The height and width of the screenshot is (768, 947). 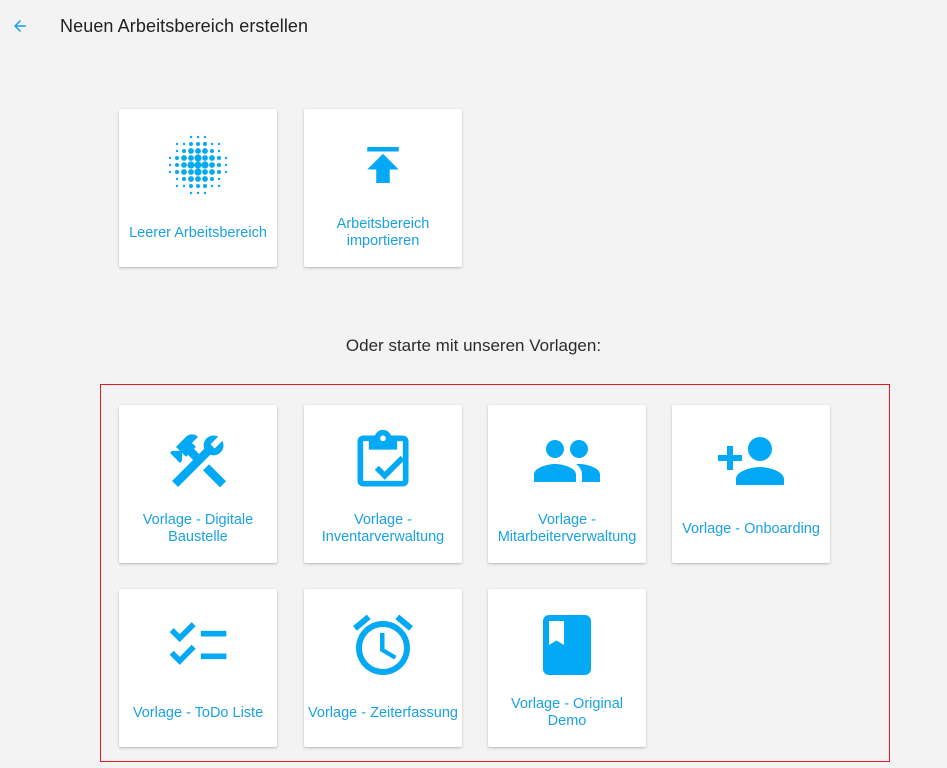 What do you see at coordinates (473, 27) in the screenshot?
I see `header: Neuen Arbeitsbereich erstellen` at bounding box center [473, 27].